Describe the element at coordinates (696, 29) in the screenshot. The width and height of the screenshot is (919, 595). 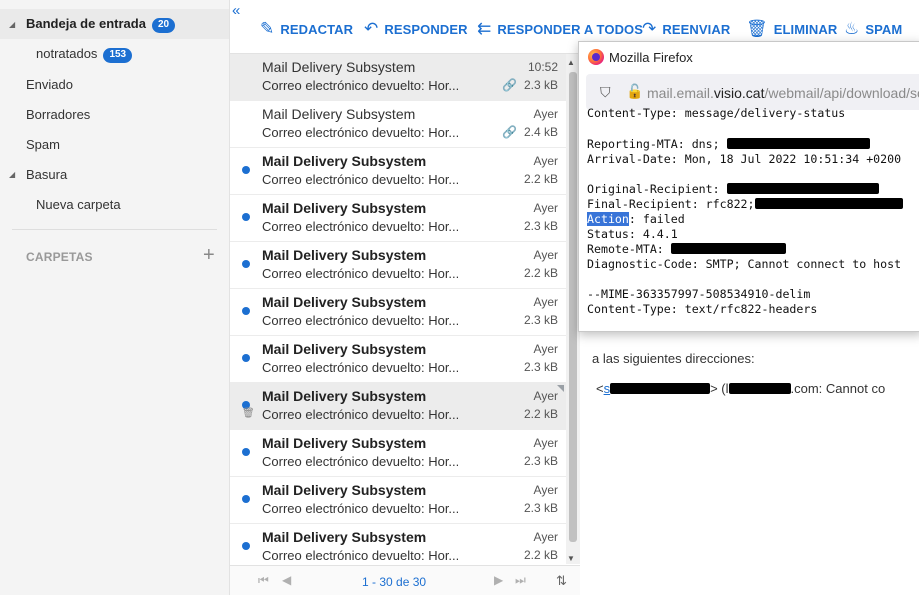
I see `forward-label: REENVIAR` at that location.